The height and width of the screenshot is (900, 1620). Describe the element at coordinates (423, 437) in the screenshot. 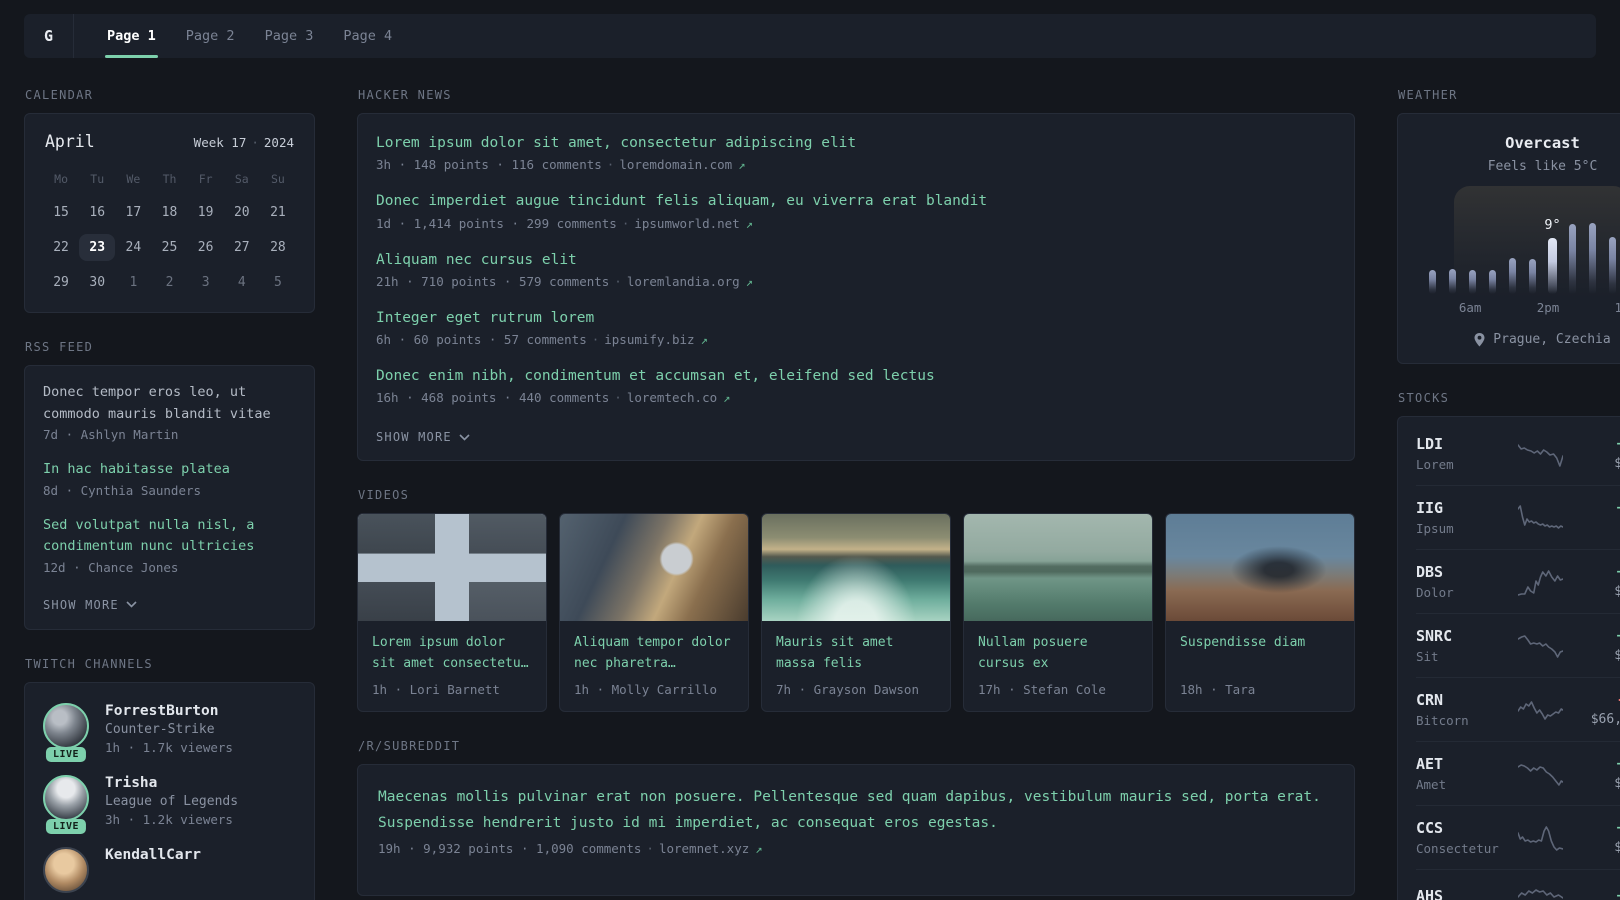

I see `hackernews-show-more-button: SHOW MORE` at that location.